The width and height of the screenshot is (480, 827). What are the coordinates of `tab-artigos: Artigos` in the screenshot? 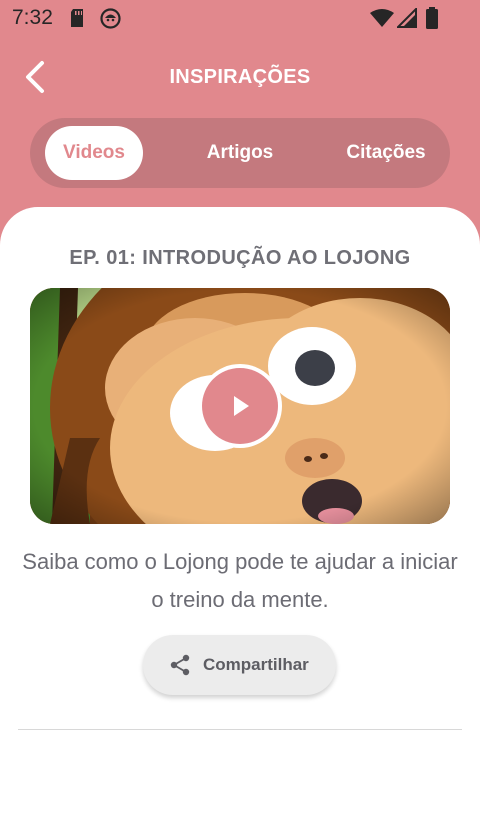 It's located at (240, 153).